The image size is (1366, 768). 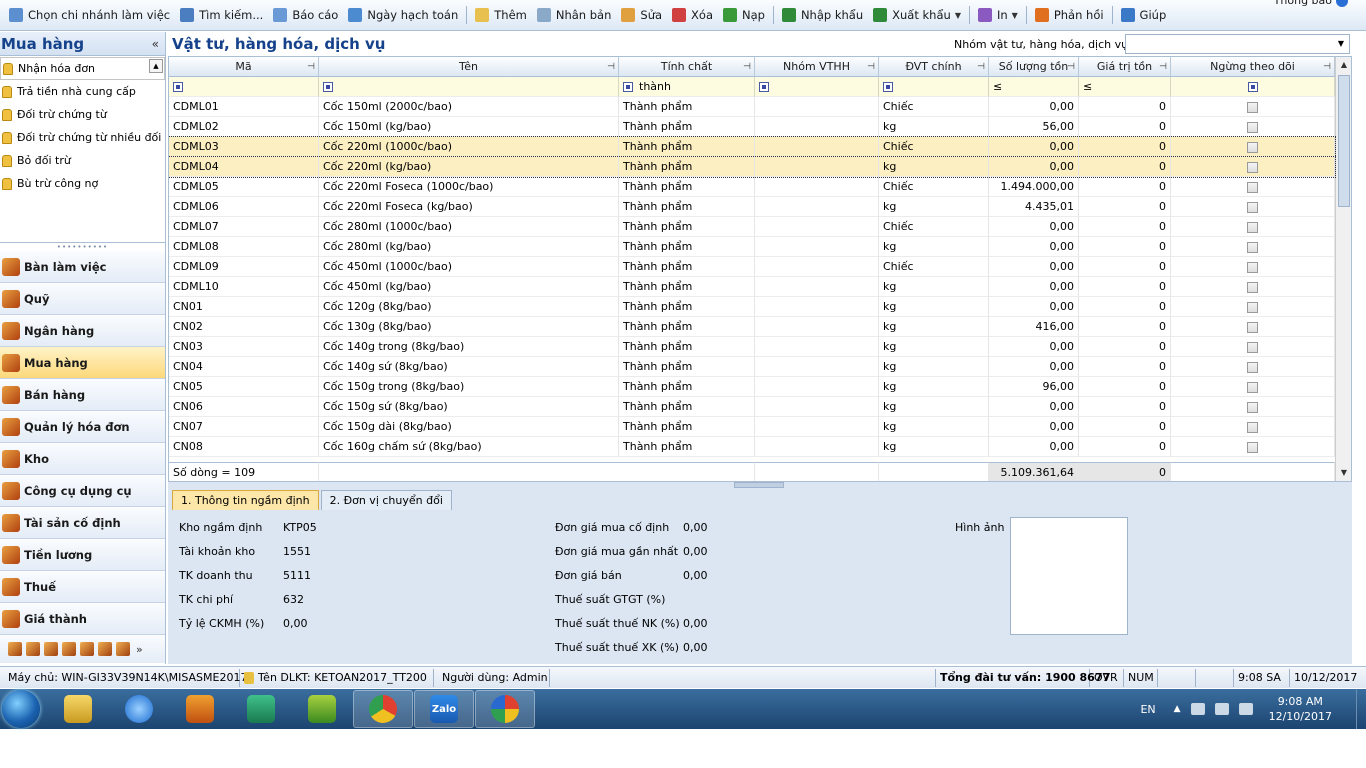 What do you see at coordinates (82, 331) in the screenshot?
I see `nav-item: Ngân hàng` at bounding box center [82, 331].